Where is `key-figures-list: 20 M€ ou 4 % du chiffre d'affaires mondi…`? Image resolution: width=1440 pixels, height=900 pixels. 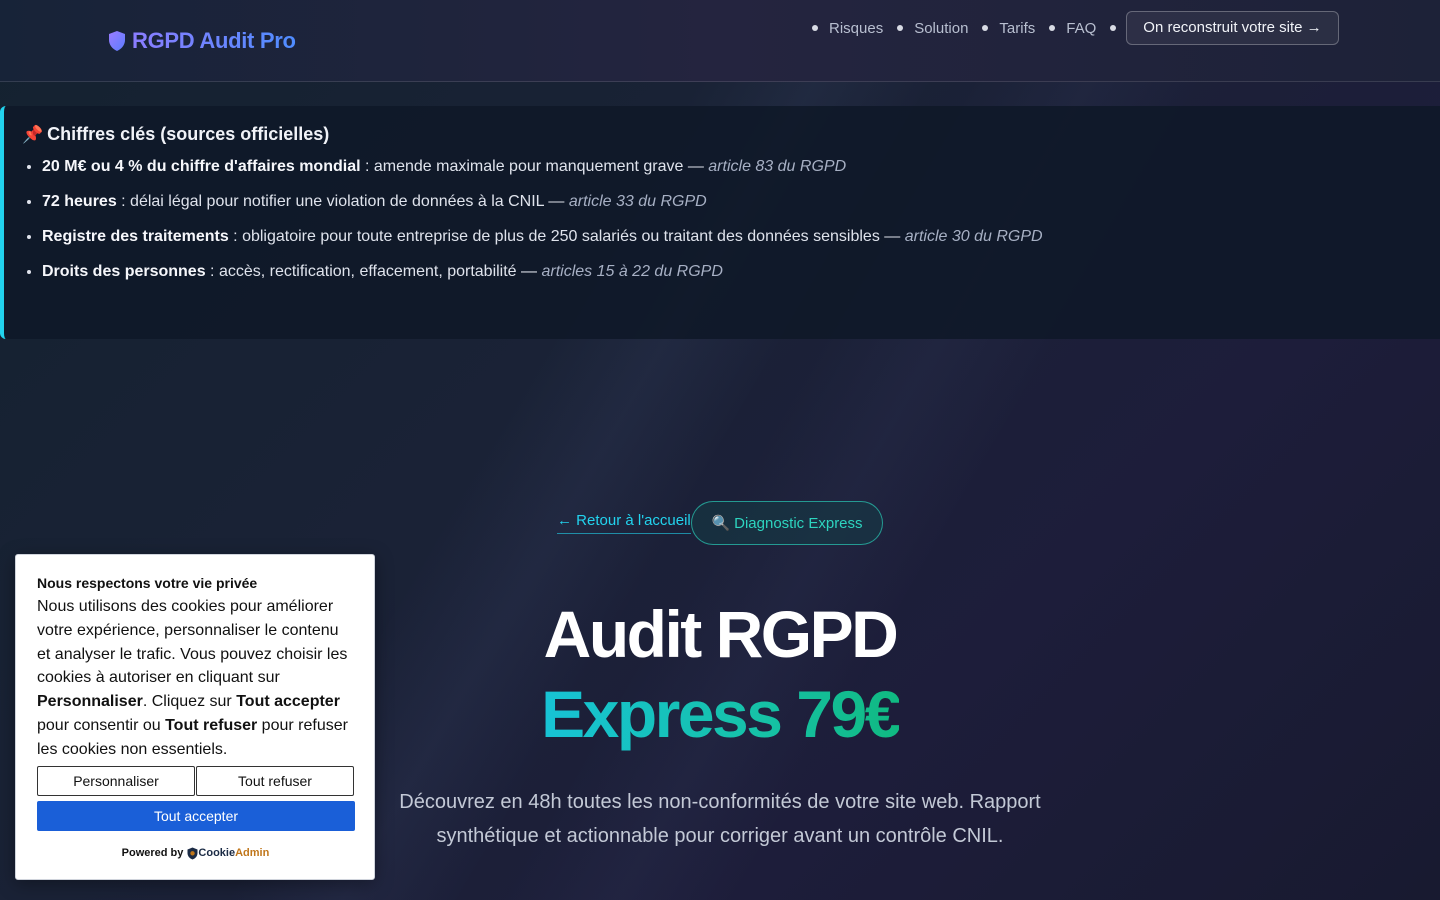 key-figures-list: 20 M€ ou 4 % du chiffre d'affaires mondi… is located at coordinates (731, 219).